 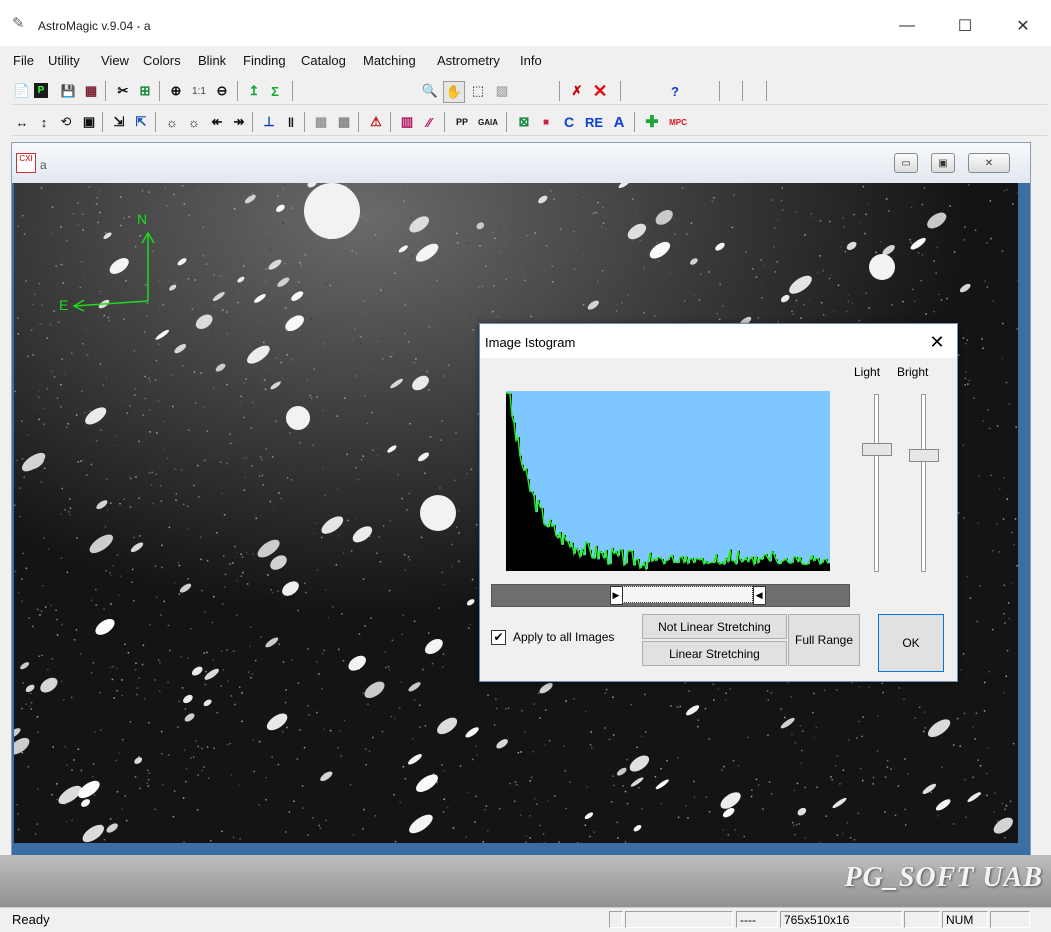 What do you see at coordinates (217, 122) in the screenshot?
I see `move-left-icon: ↞` at bounding box center [217, 122].